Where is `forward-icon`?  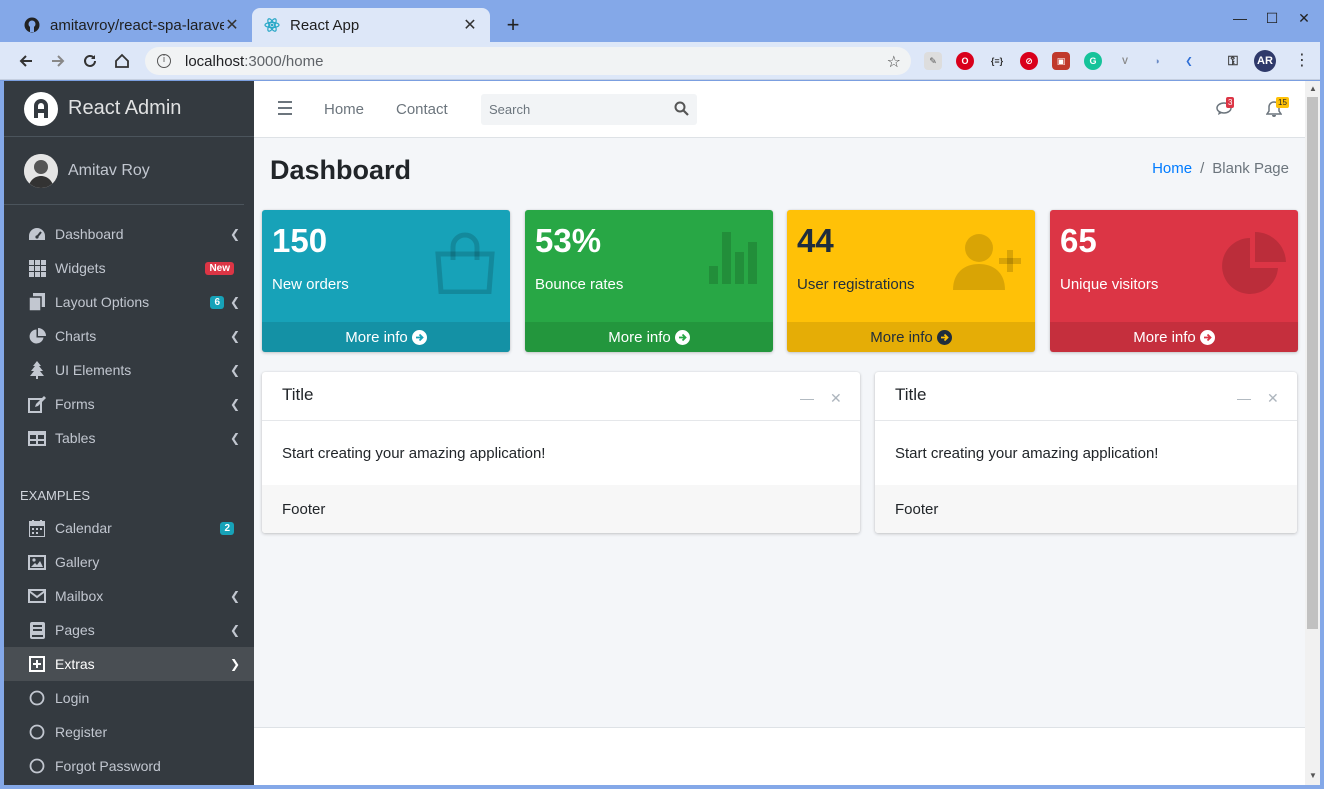
forward-icon is located at coordinates (58, 61).